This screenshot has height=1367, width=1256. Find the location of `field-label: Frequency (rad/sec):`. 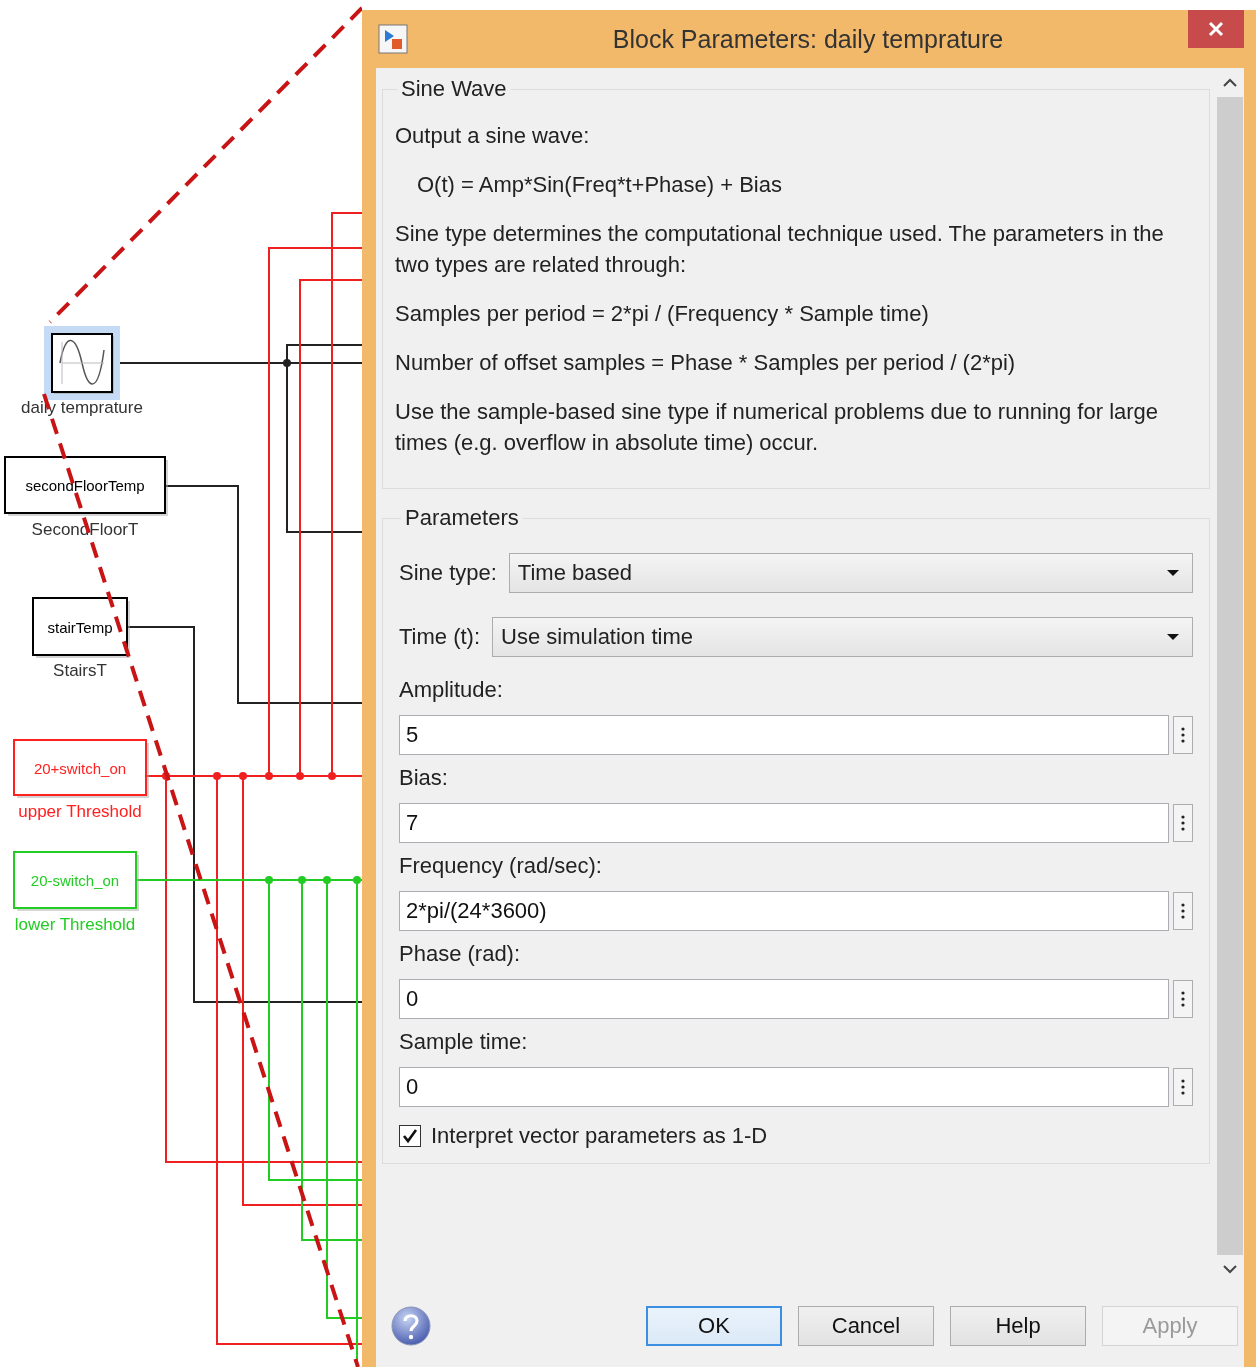

field-label: Frequency (rad/sec): is located at coordinates (501, 866).